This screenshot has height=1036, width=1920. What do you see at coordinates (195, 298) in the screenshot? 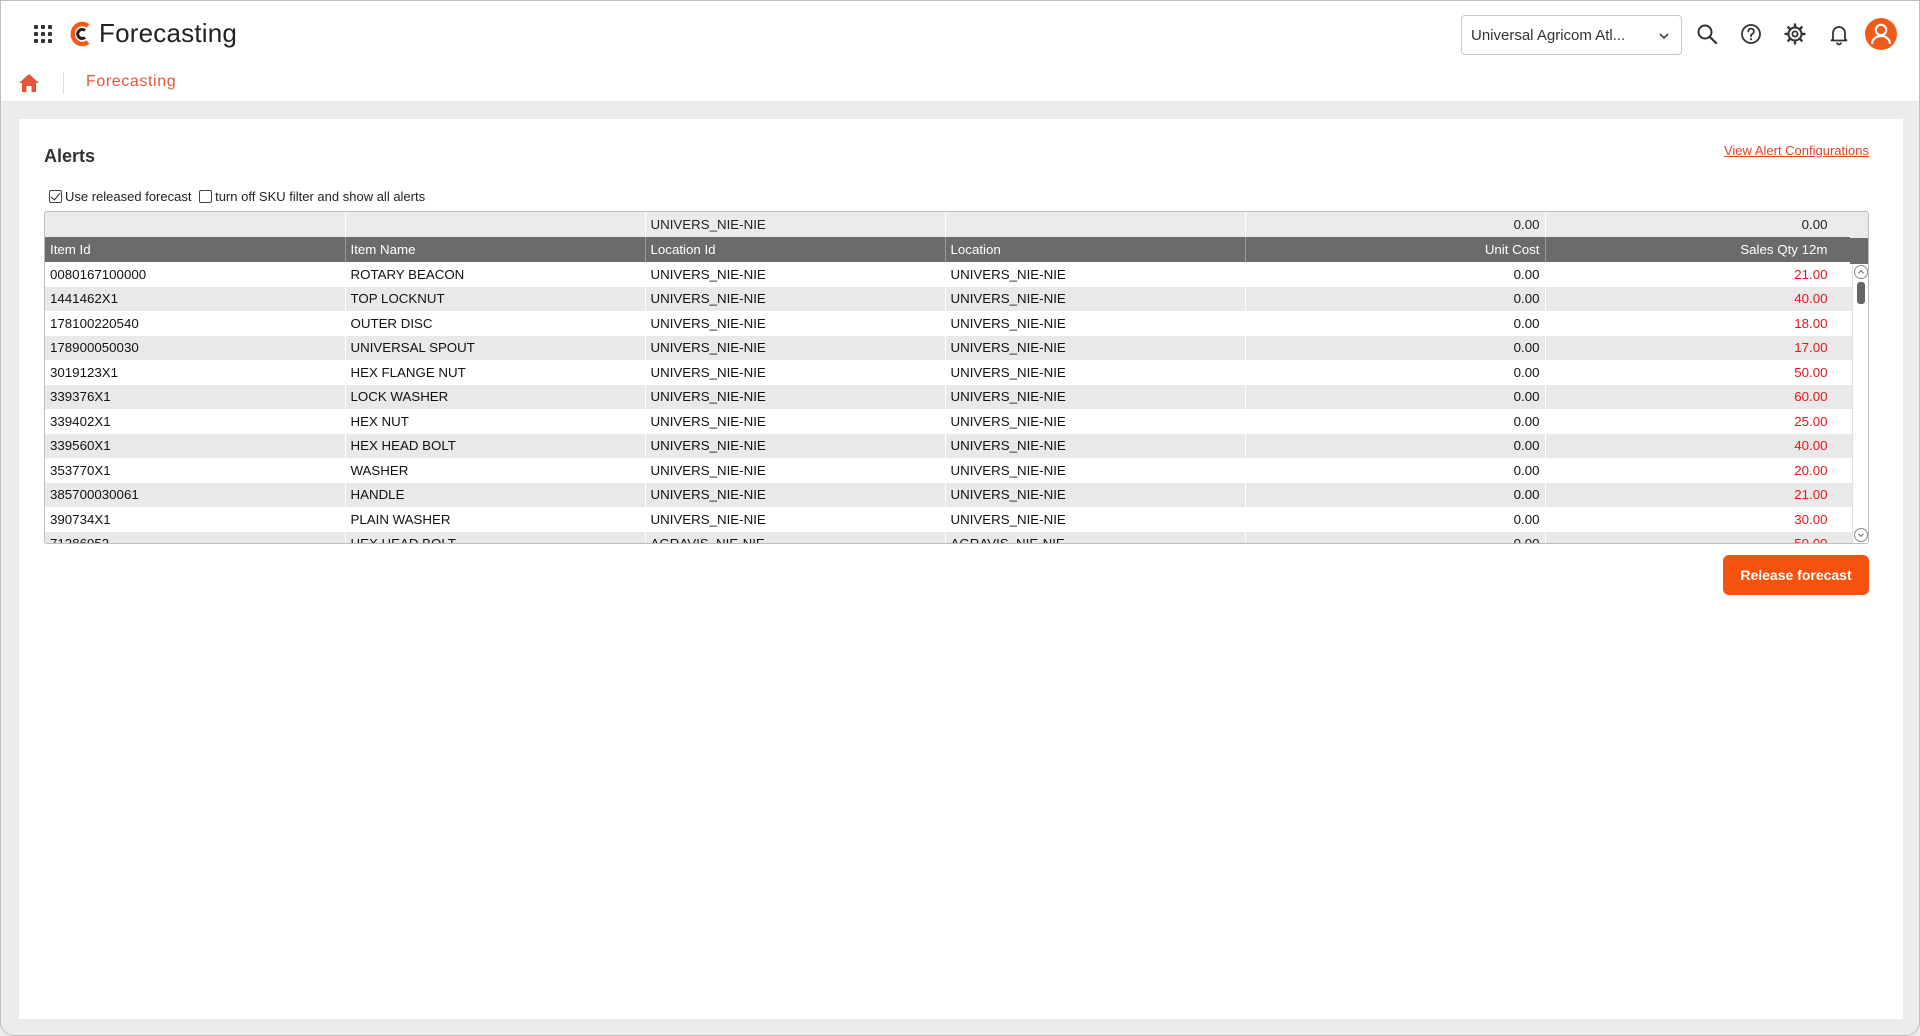
I see `table-cell: 1441462X1` at bounding box center [195, 298].